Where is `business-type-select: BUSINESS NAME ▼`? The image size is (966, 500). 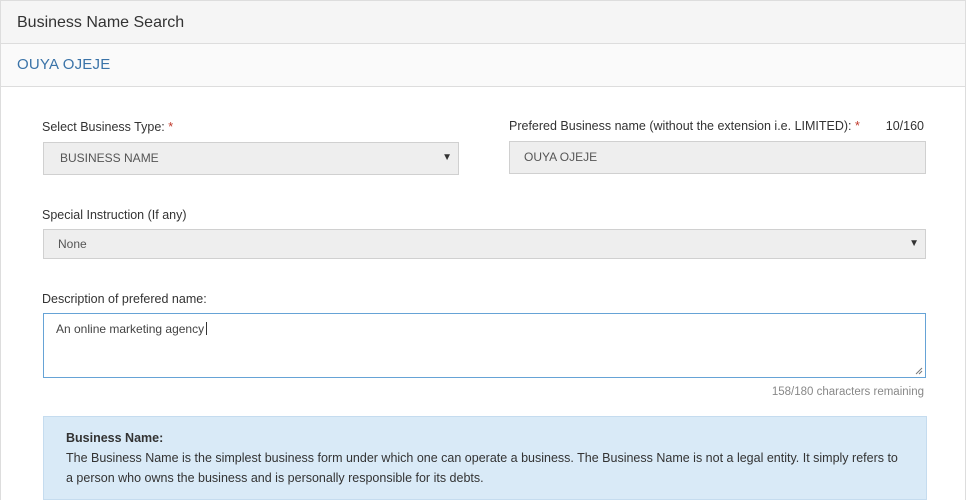
business-type-select: BUSINESS NAME ▼ is located at coordinates (251, 158).